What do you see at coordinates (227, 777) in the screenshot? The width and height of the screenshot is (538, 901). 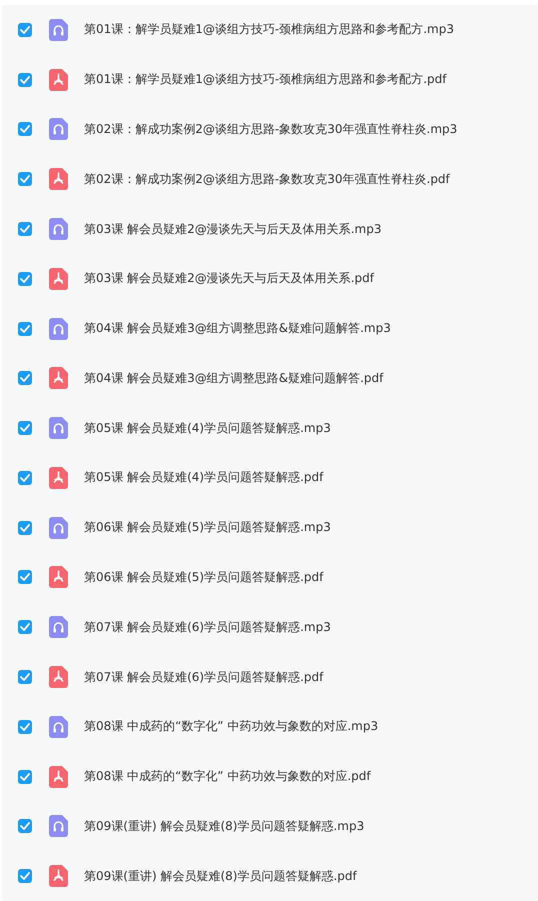 I see `file-name: 第08课 中成药的“数字化” 中药功效与象数的对应.pdf` at bounding box center [227, 777].